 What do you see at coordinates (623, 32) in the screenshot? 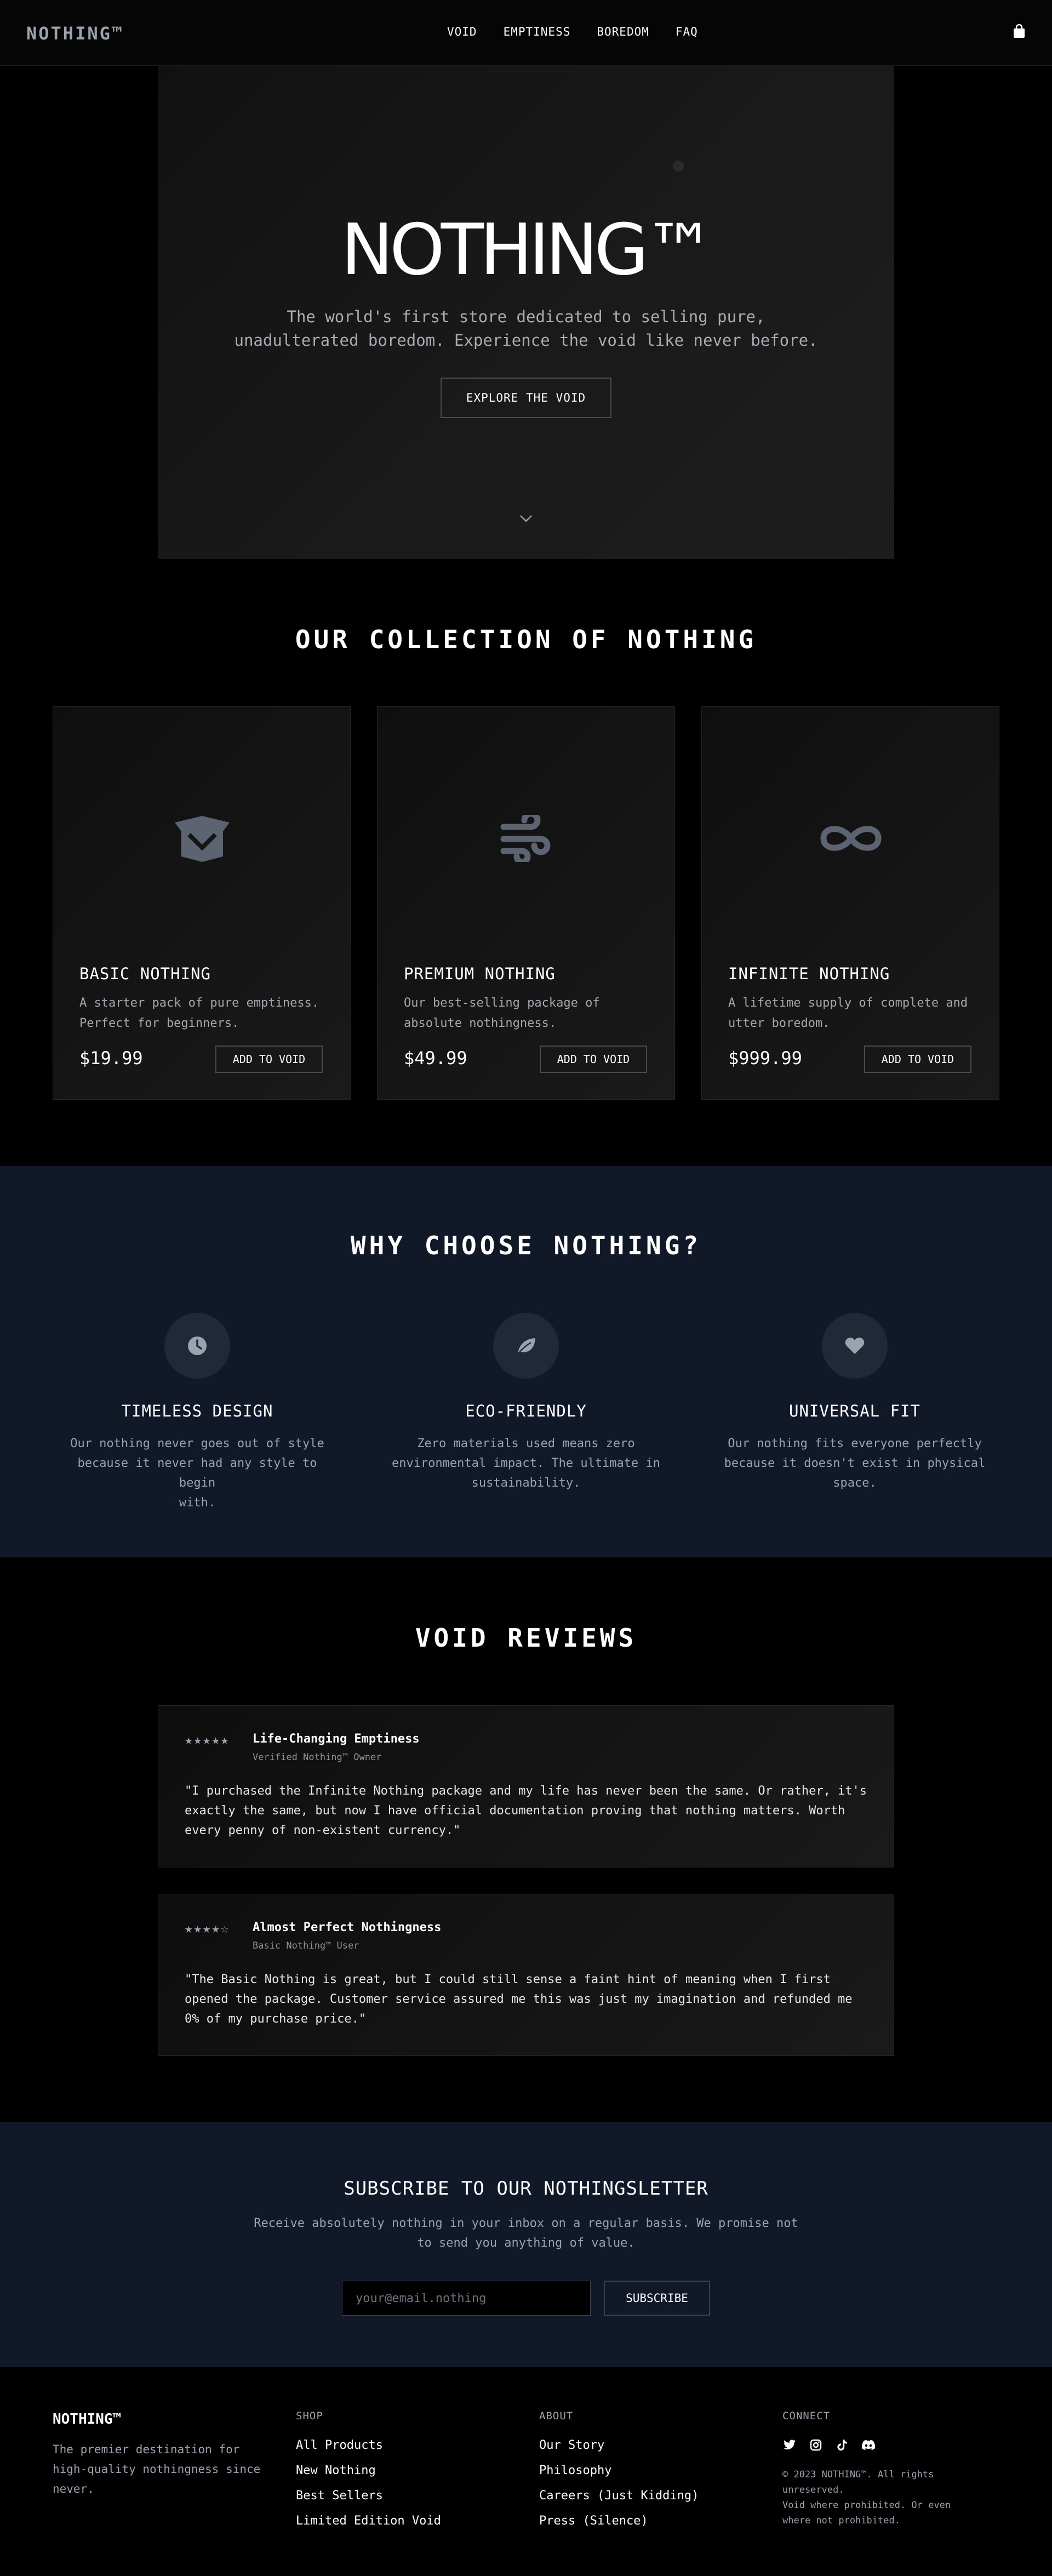
I see `nav-link-boredom: BOREDOM` at bounding box center [623, 32].